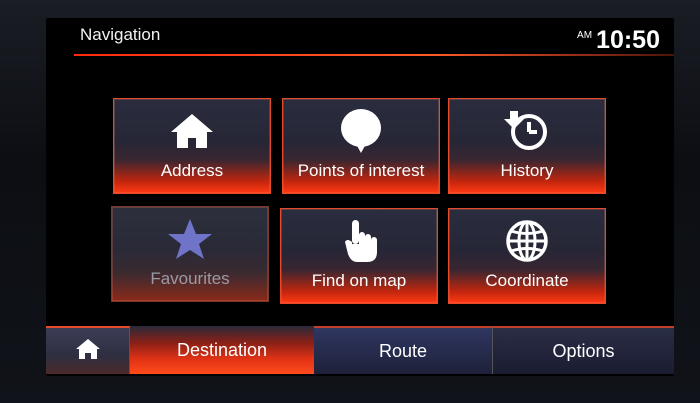  I want to click on header-divider, so click(374, 55).